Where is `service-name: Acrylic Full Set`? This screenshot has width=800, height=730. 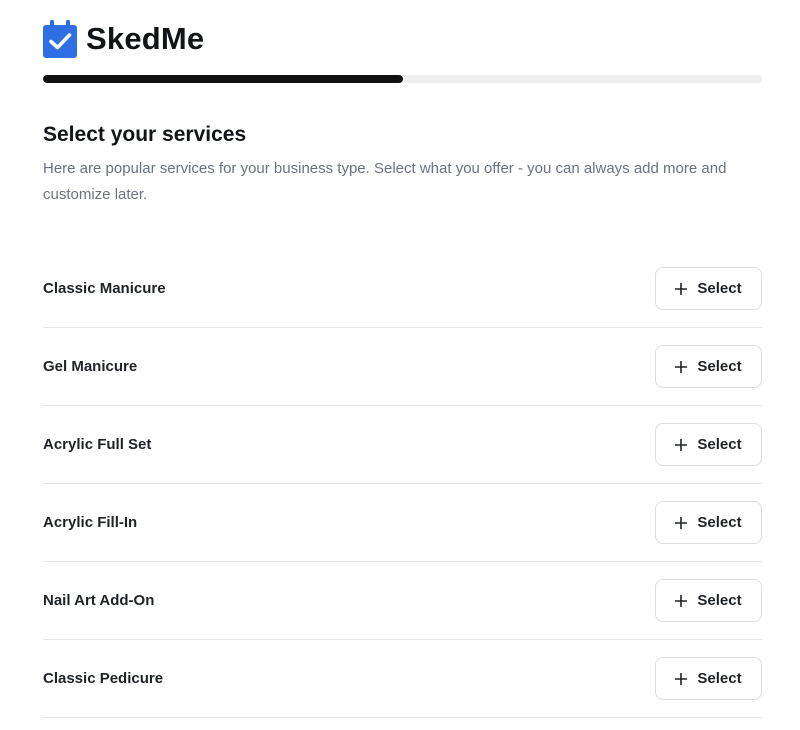 service-name: Acrylic Full Set is located at coordinates (97, 444).